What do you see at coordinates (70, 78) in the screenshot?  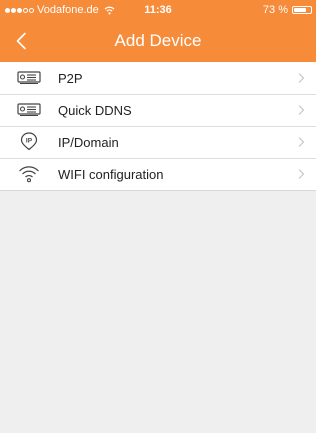 I see `menu-item-label: P2P` at bounding box center [70, 78].